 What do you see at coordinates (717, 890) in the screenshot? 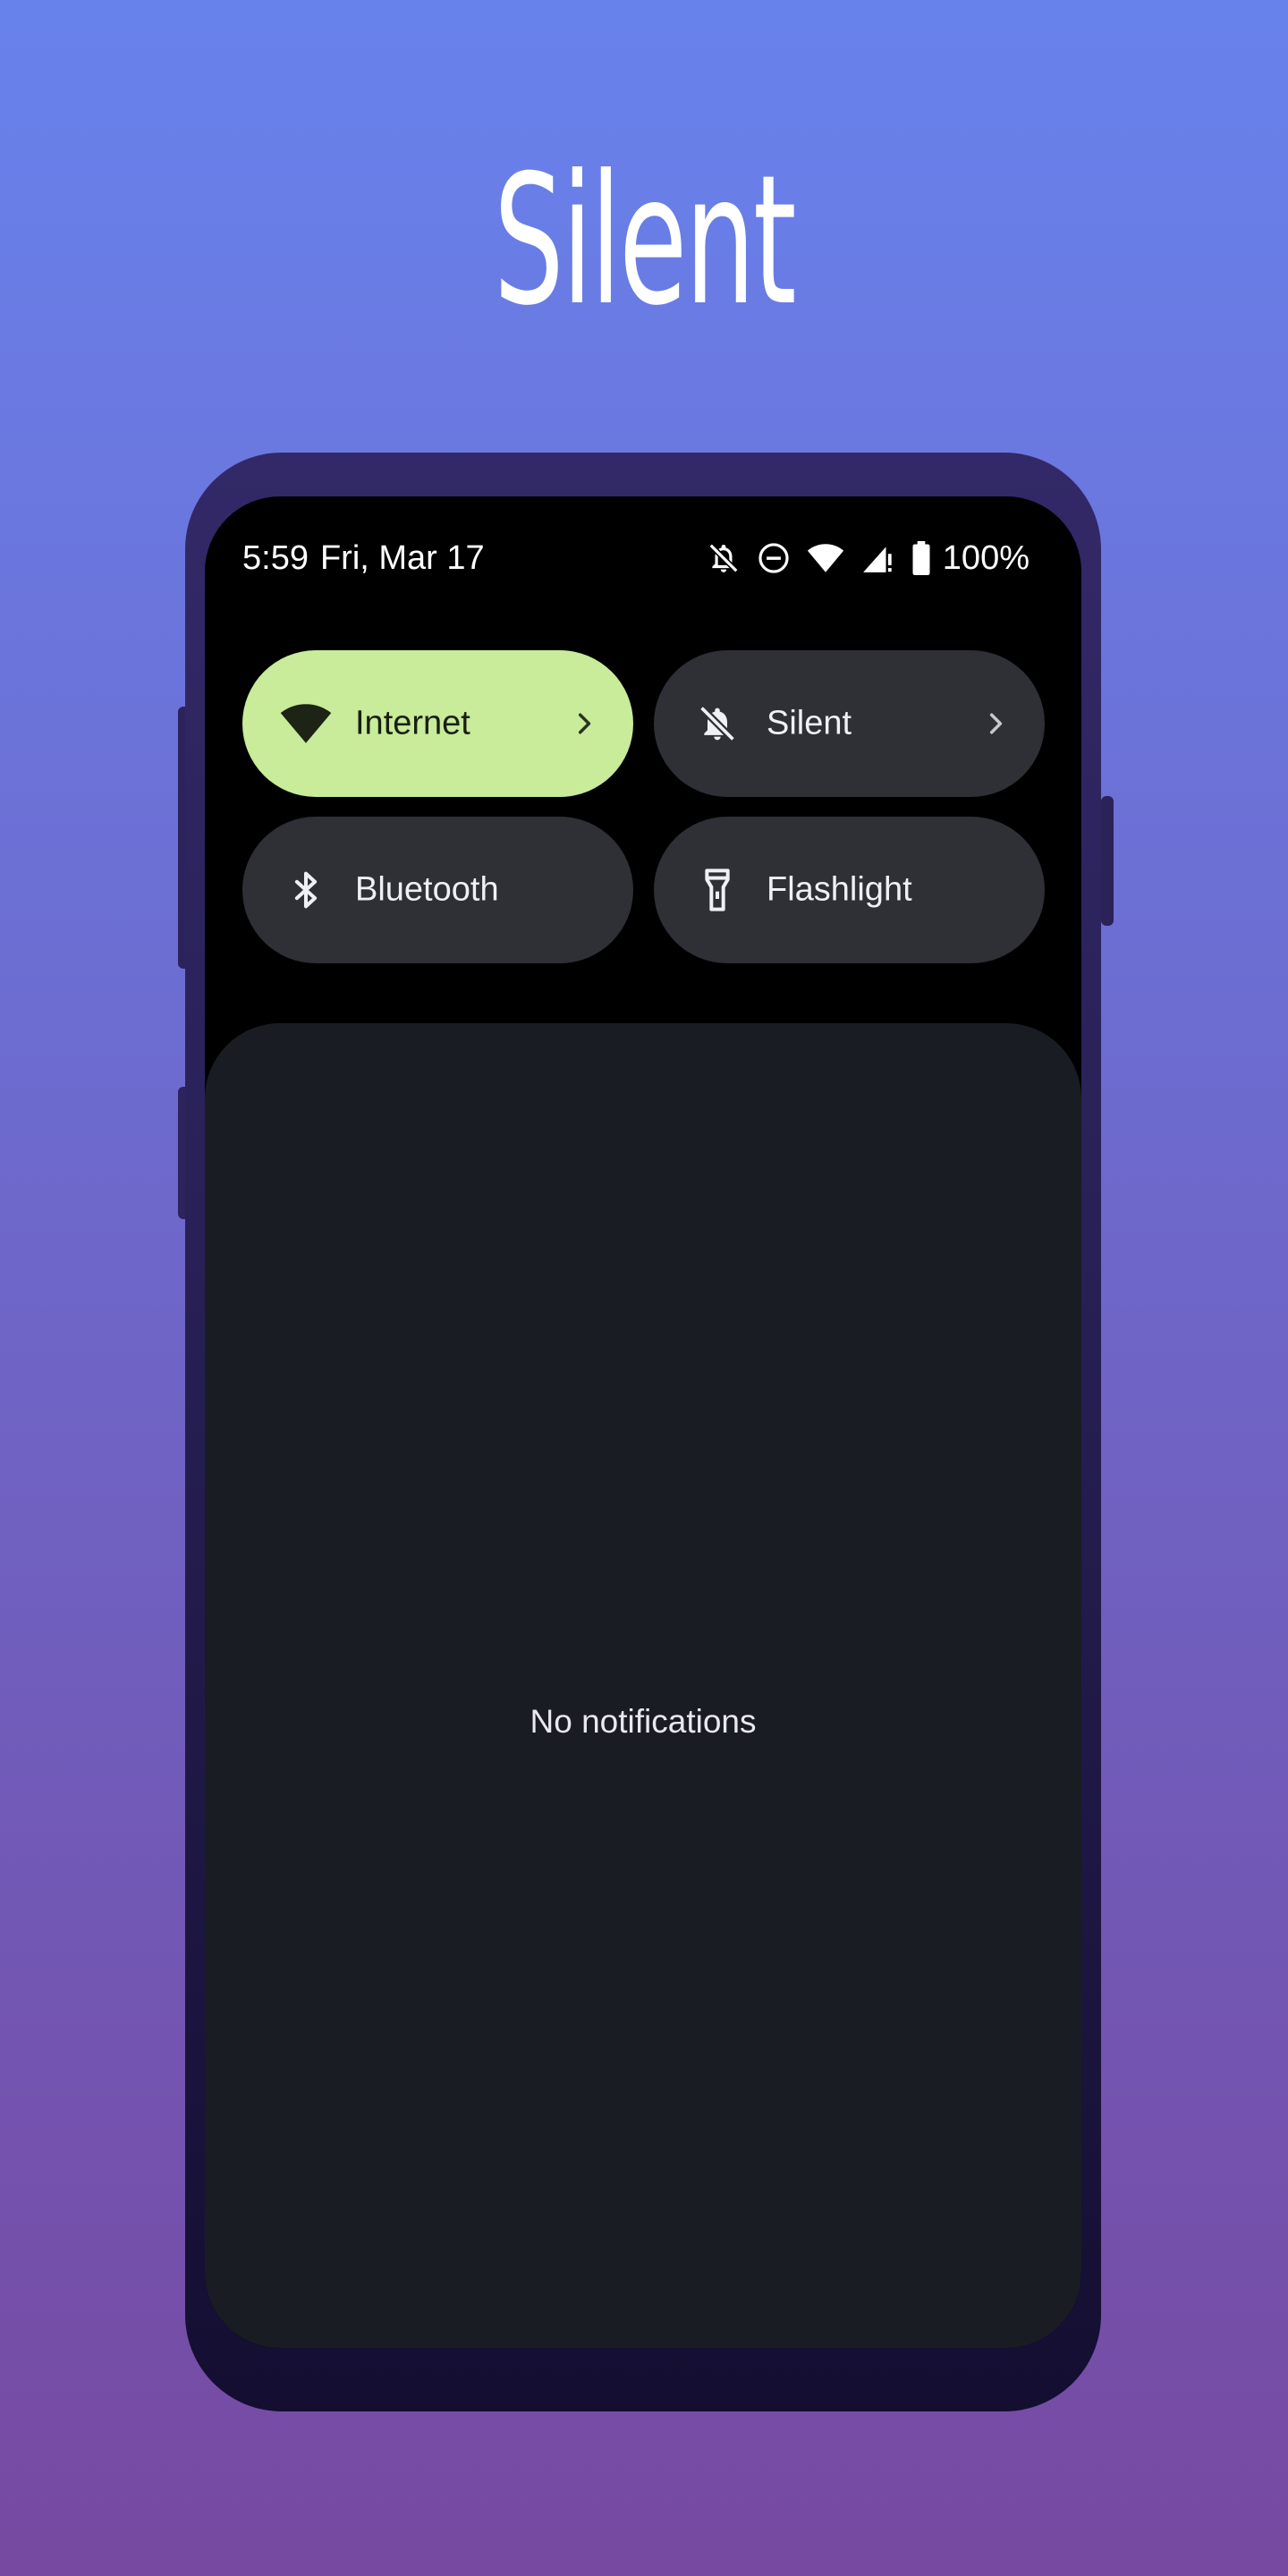
I see `flashlight-icon` at bounding box center [717, 890].